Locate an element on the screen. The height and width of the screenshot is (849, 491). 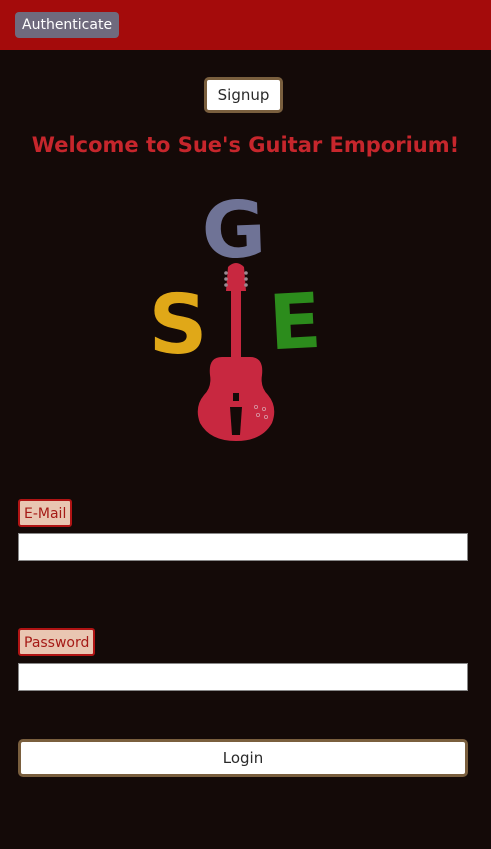
top-nav-bar: Authenticate is located at coordinates (245, 25).